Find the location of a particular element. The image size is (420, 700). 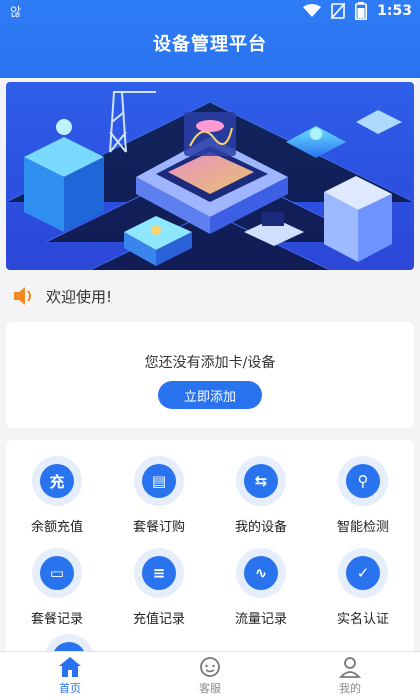

clock-time: 1:53 is located at coordinates (394, 11).